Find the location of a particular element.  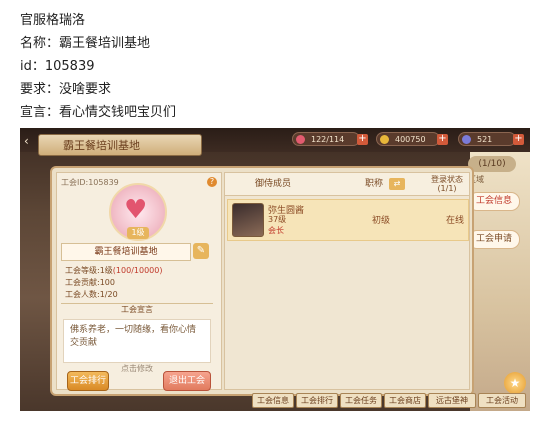

back-arrow-icon: ‹ is located at coordinates (26, 141).